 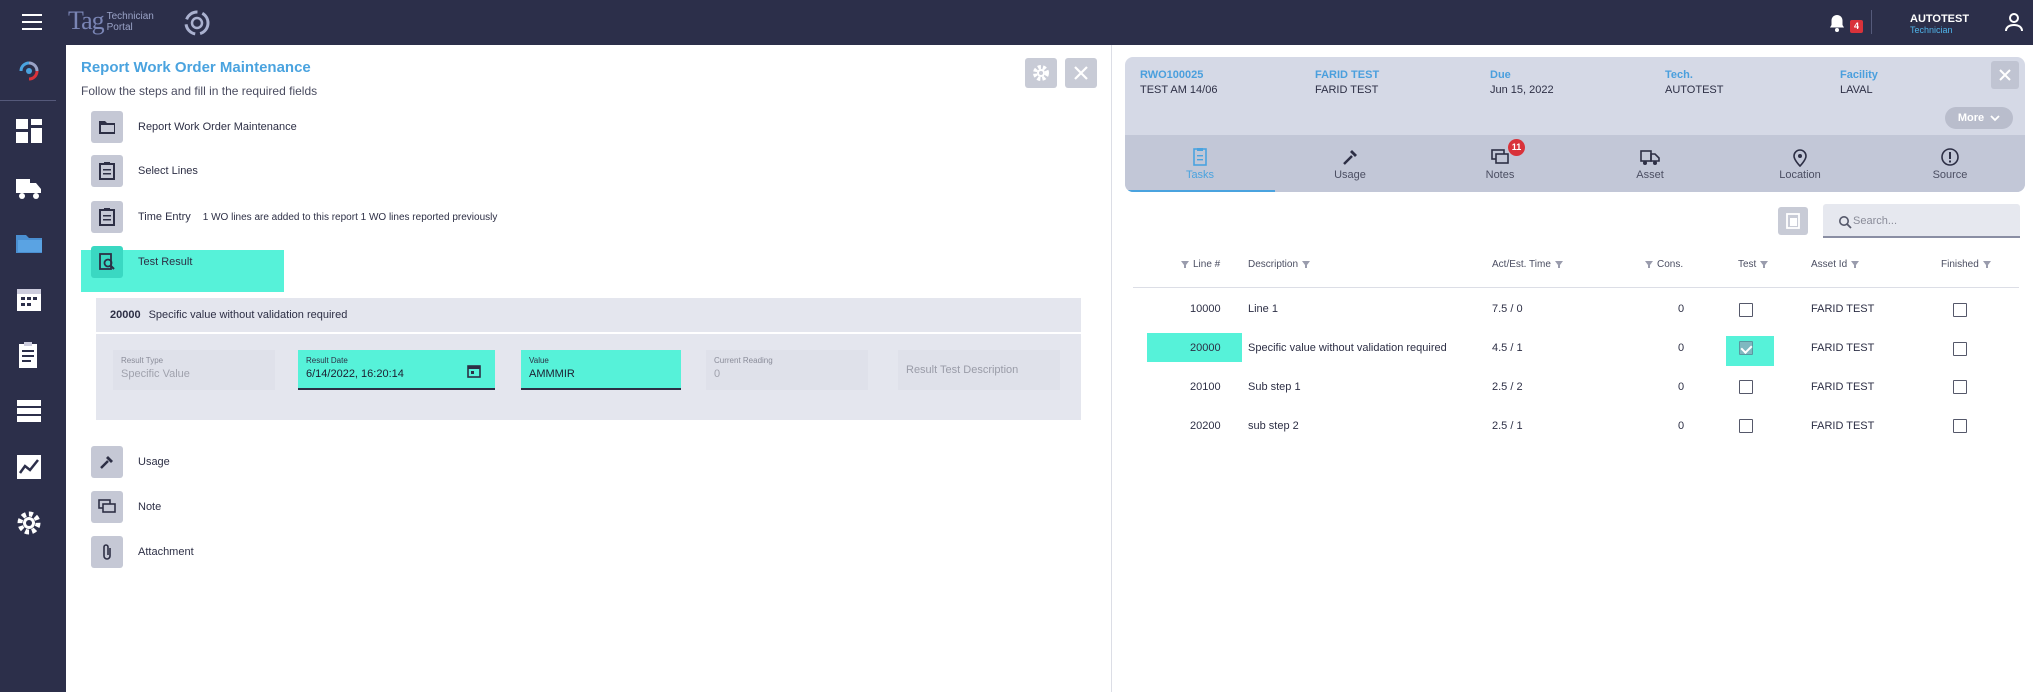 I want to click on column-header-description: Description, so click(x=1279, y=264).